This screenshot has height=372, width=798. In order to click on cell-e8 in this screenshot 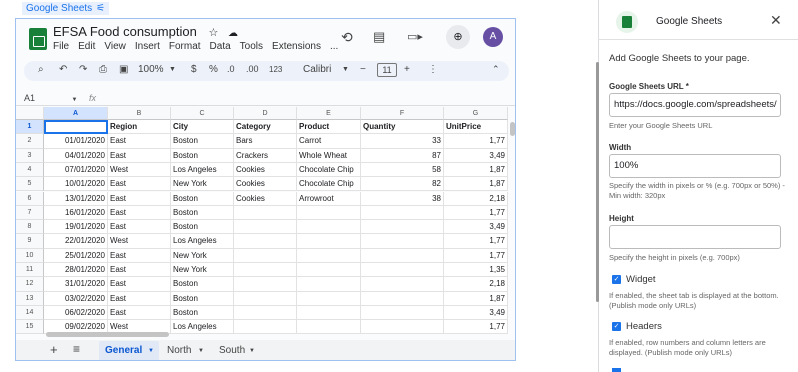, I will do `click(329, 227)`.